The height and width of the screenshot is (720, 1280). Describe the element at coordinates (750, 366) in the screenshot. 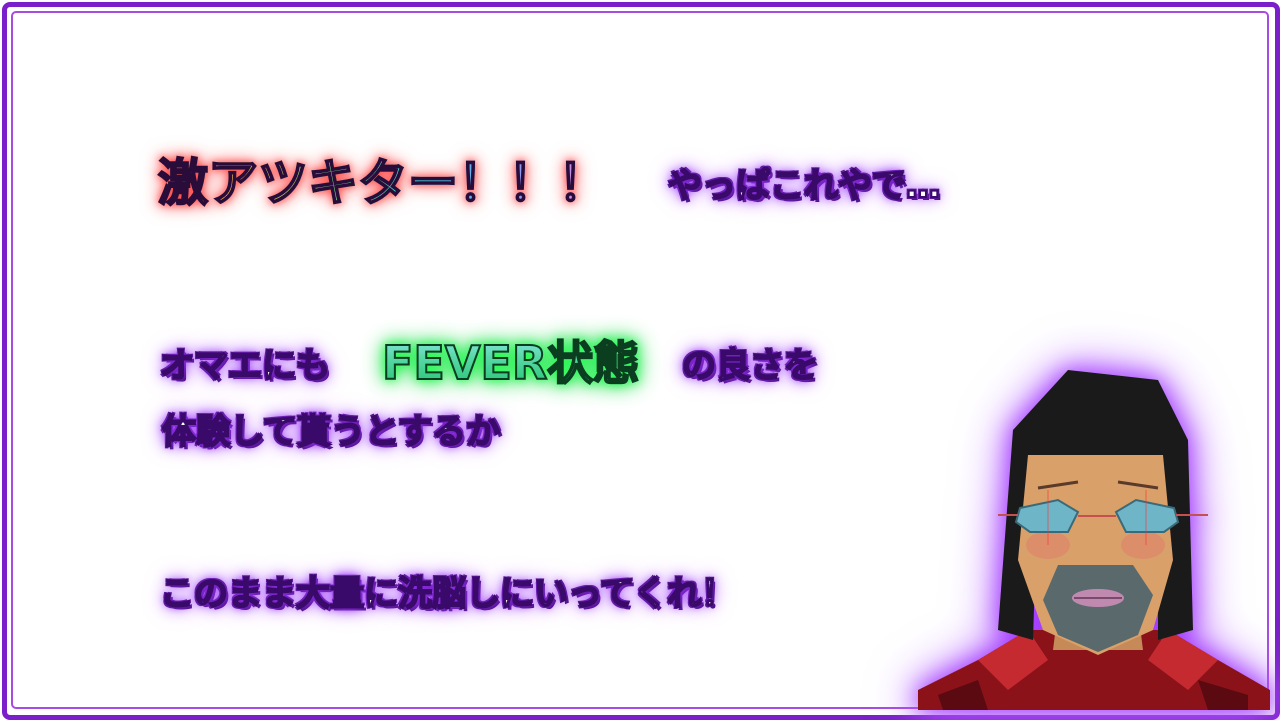

I see `line2-suffix: の良さを` at that location.